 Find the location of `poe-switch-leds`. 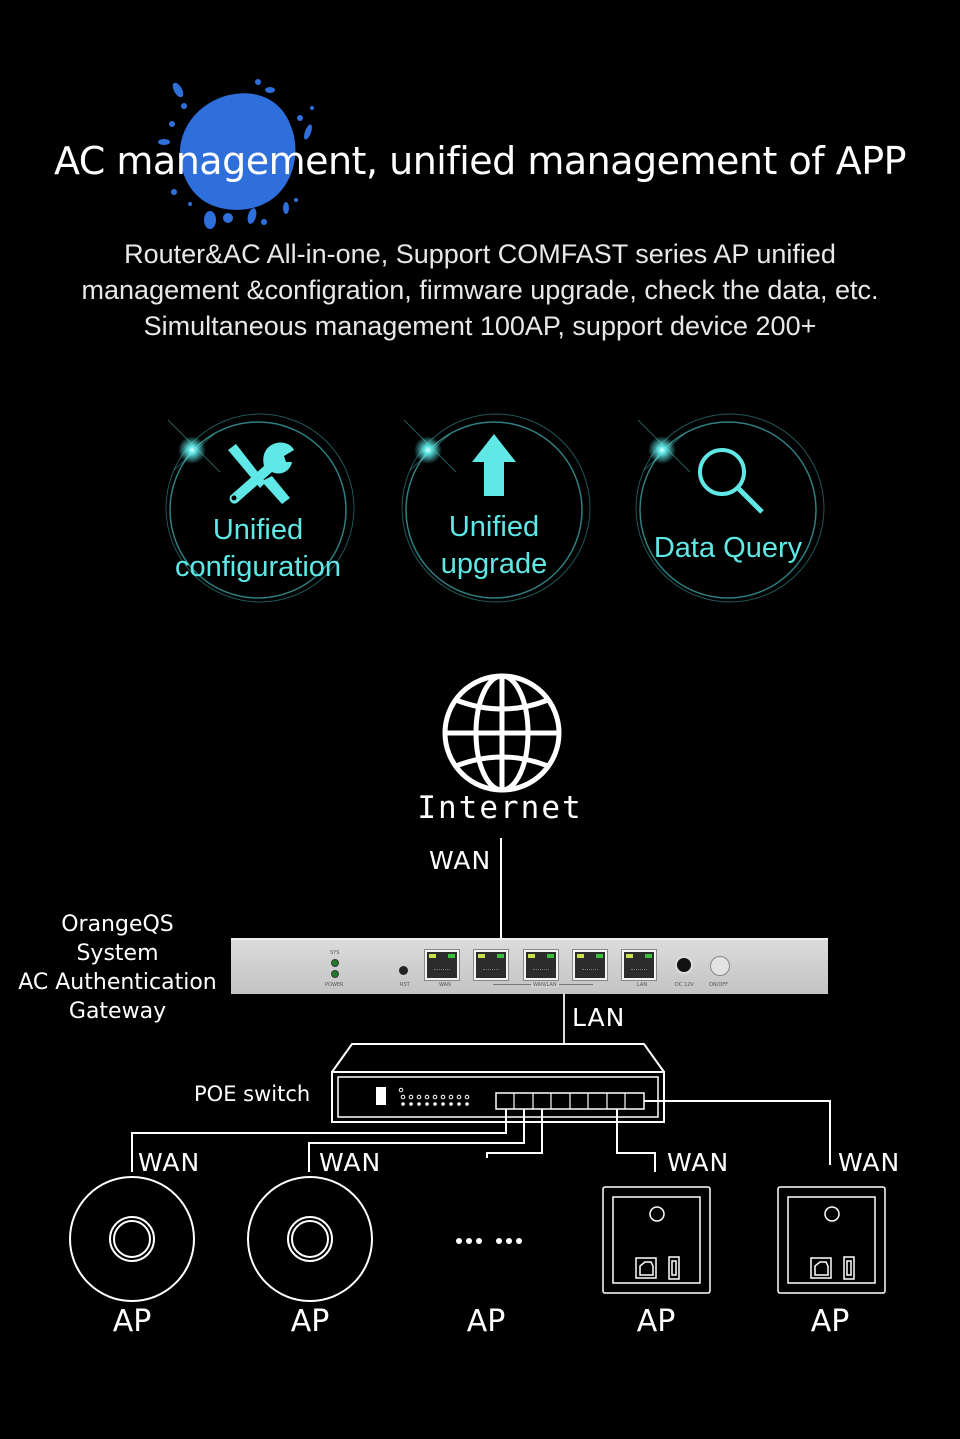

poe-switch-leds is located at coordinates (435, 1104).